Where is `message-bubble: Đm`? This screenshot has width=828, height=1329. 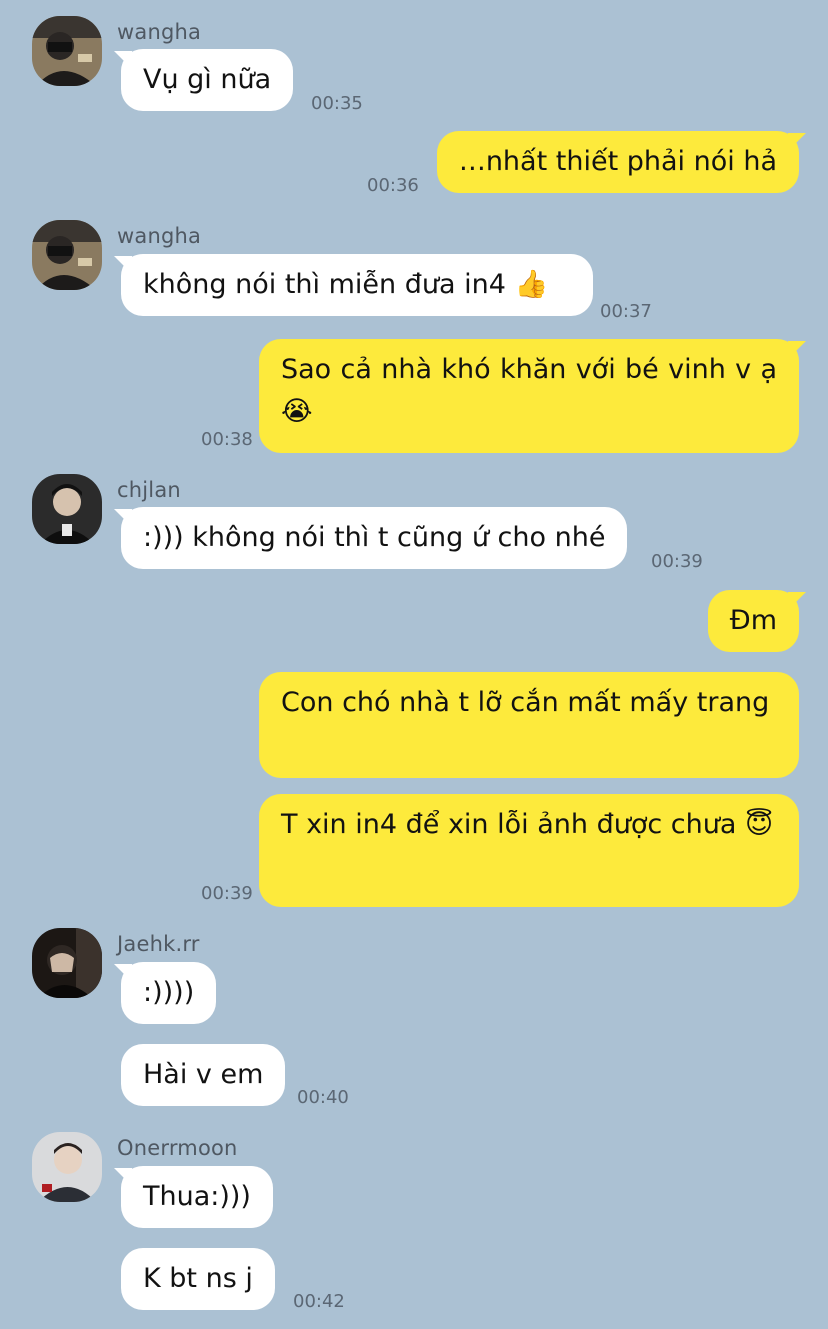 message-bubble: Đm is located at coordinates (753, 621).